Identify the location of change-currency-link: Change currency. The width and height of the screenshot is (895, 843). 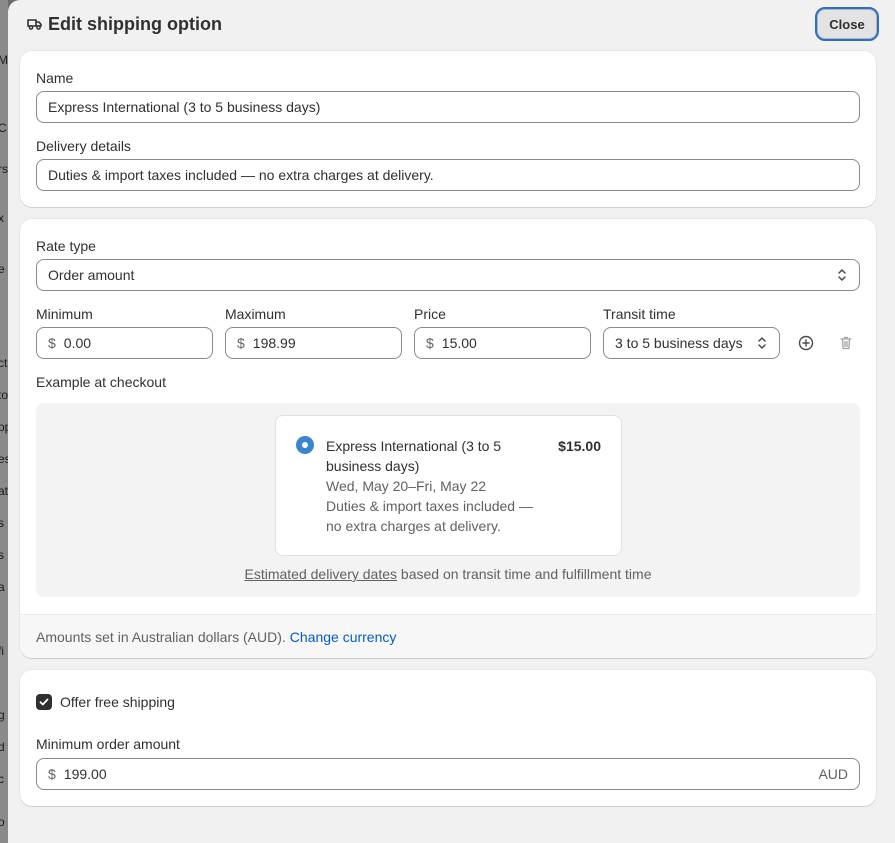
(343, 637).